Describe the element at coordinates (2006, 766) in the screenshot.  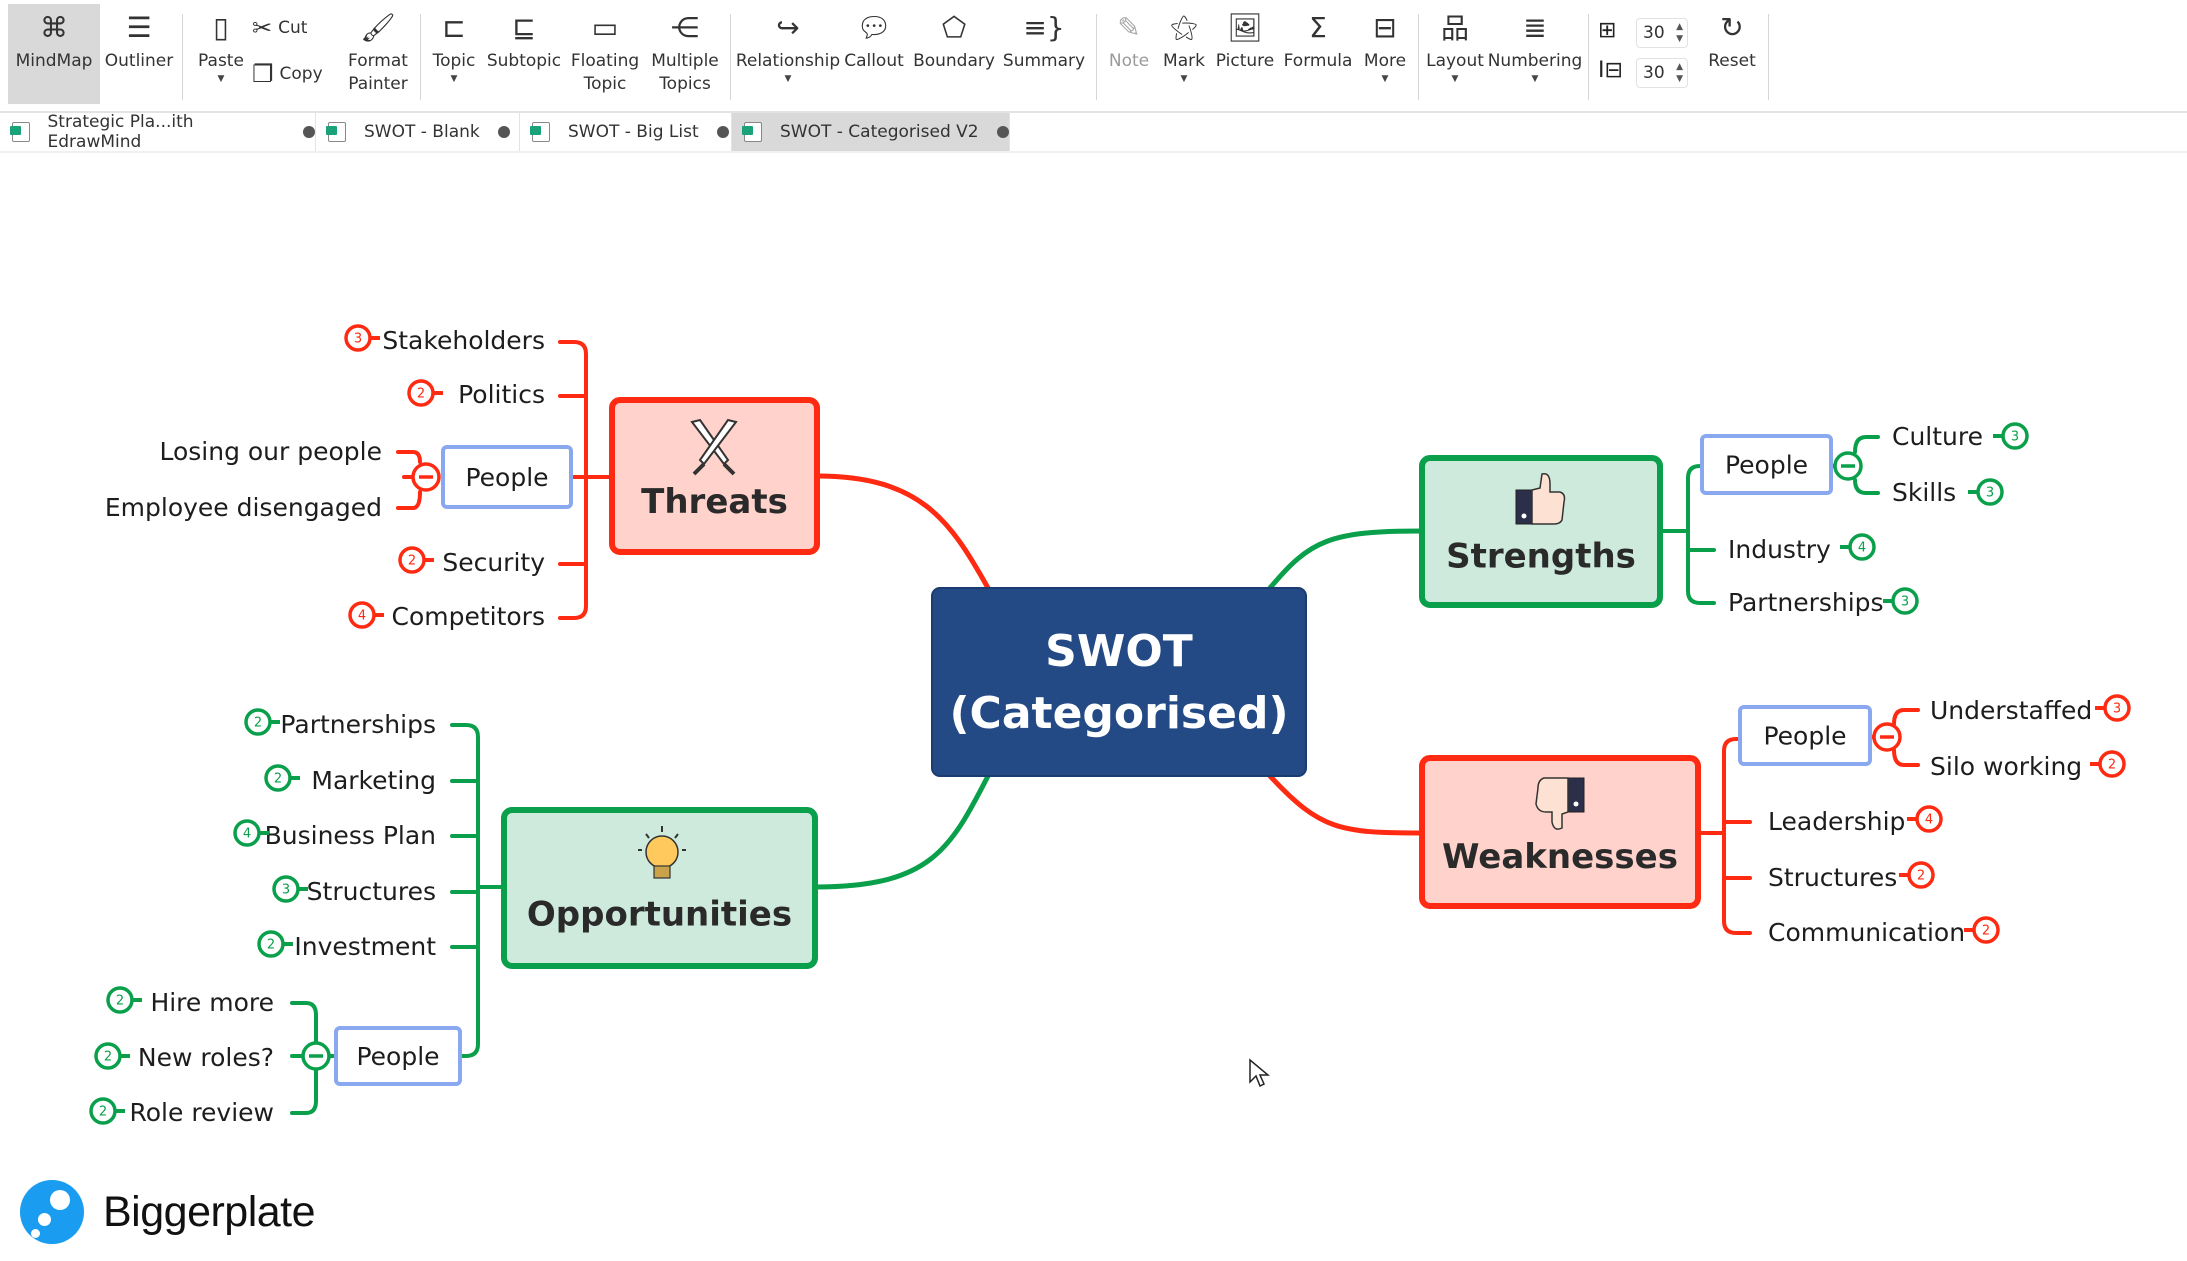
I see `weakness-silo-working: Silo working` at that location.